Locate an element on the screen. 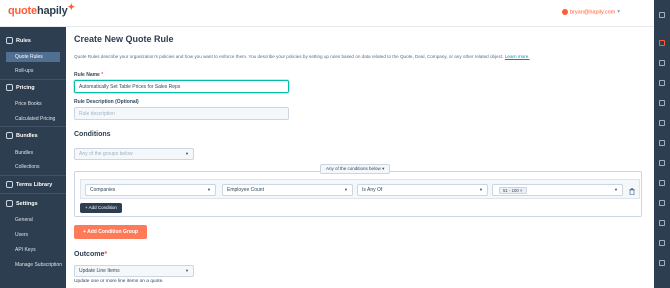  sidebar-item-users: Users is located at coordinates (33, 235).